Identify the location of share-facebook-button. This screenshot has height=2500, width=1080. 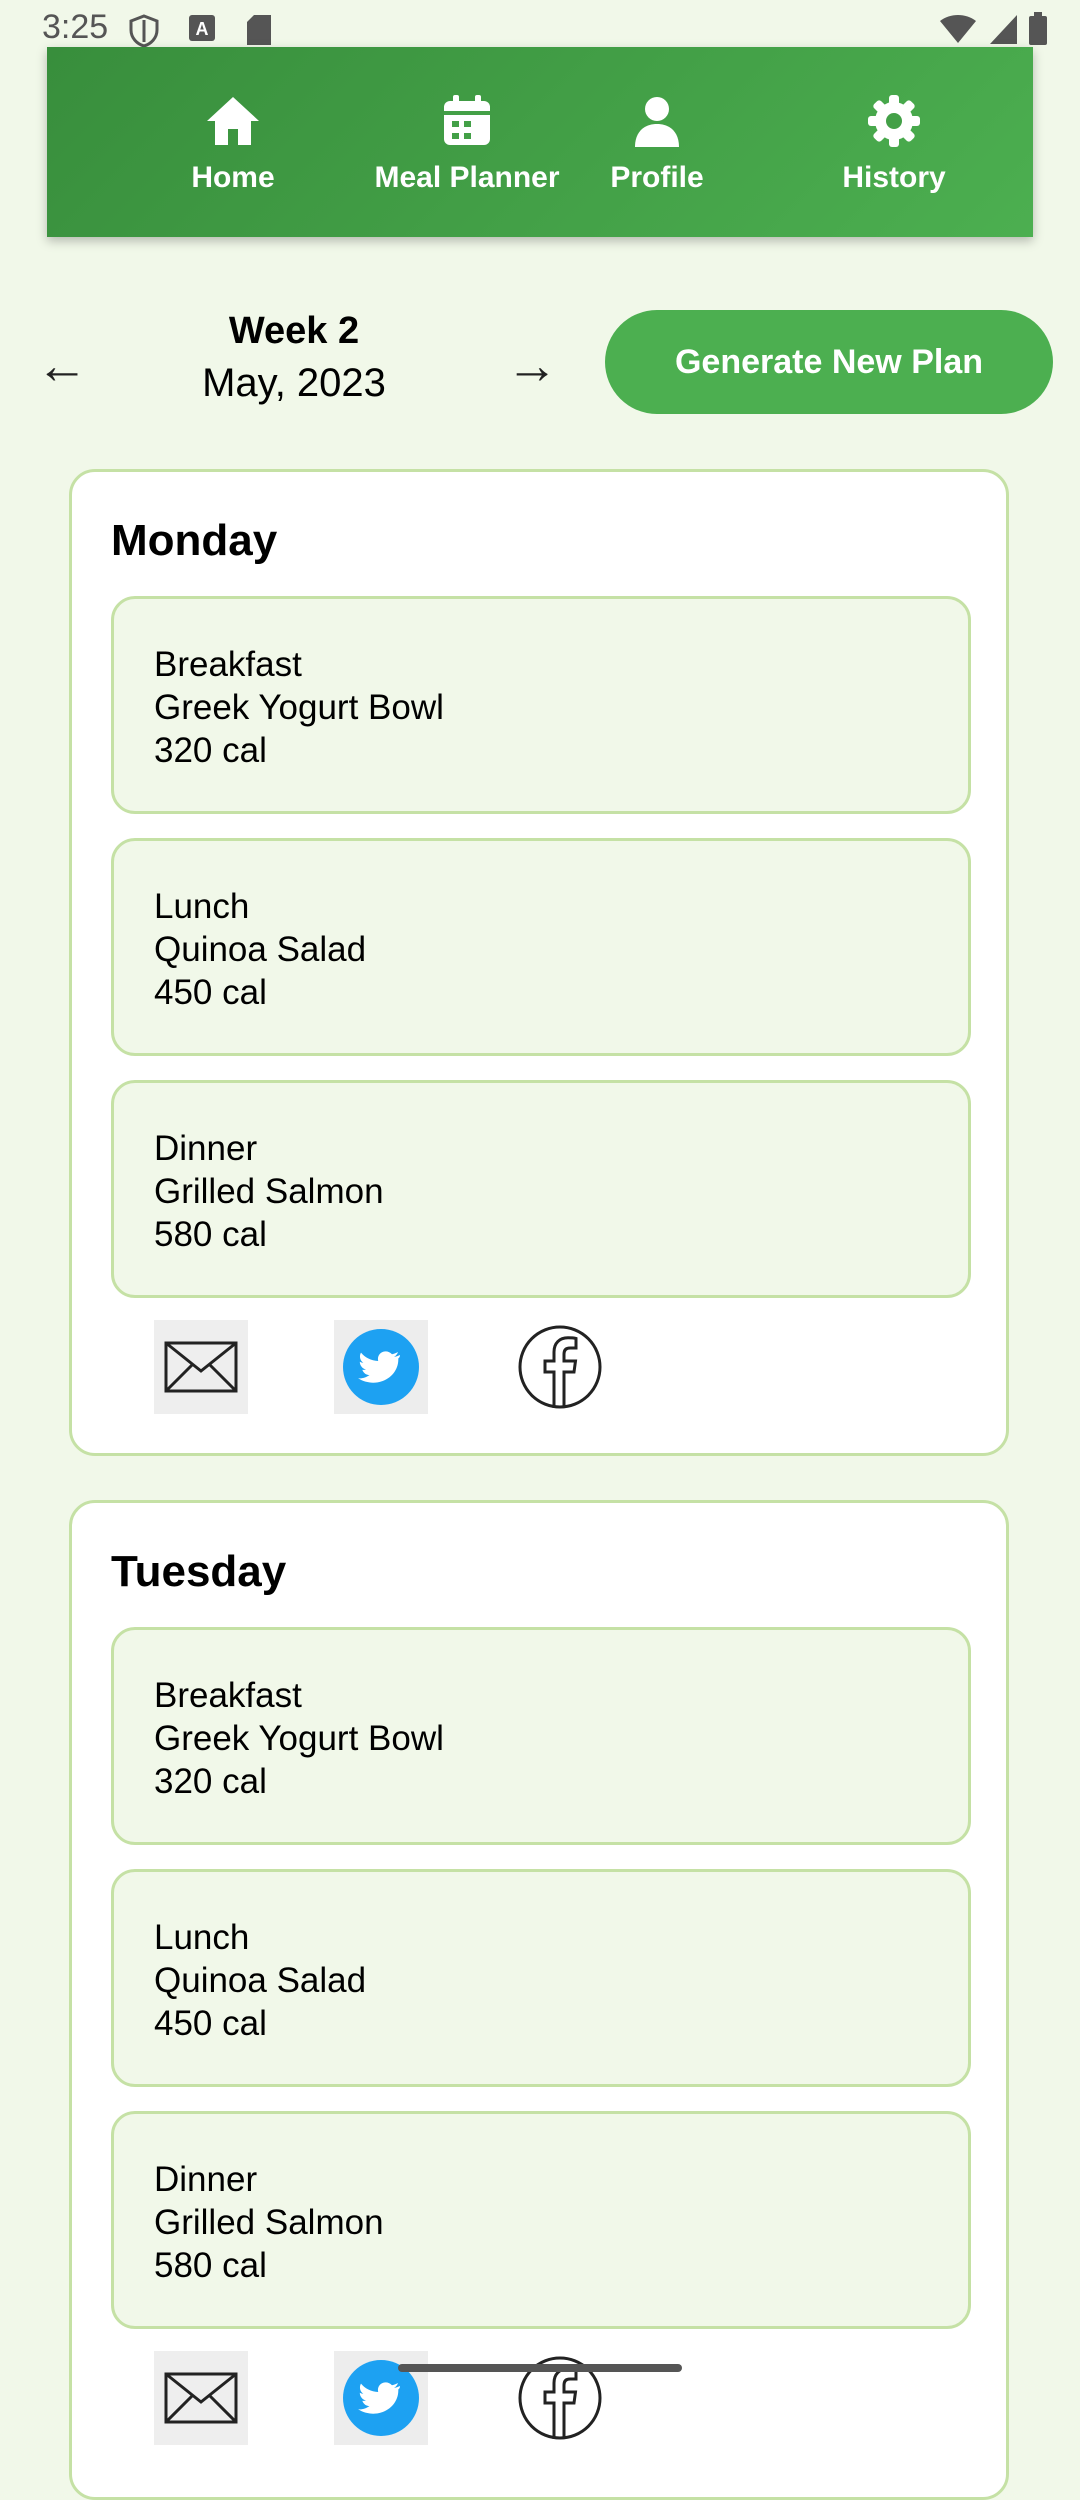
(560, 1367).